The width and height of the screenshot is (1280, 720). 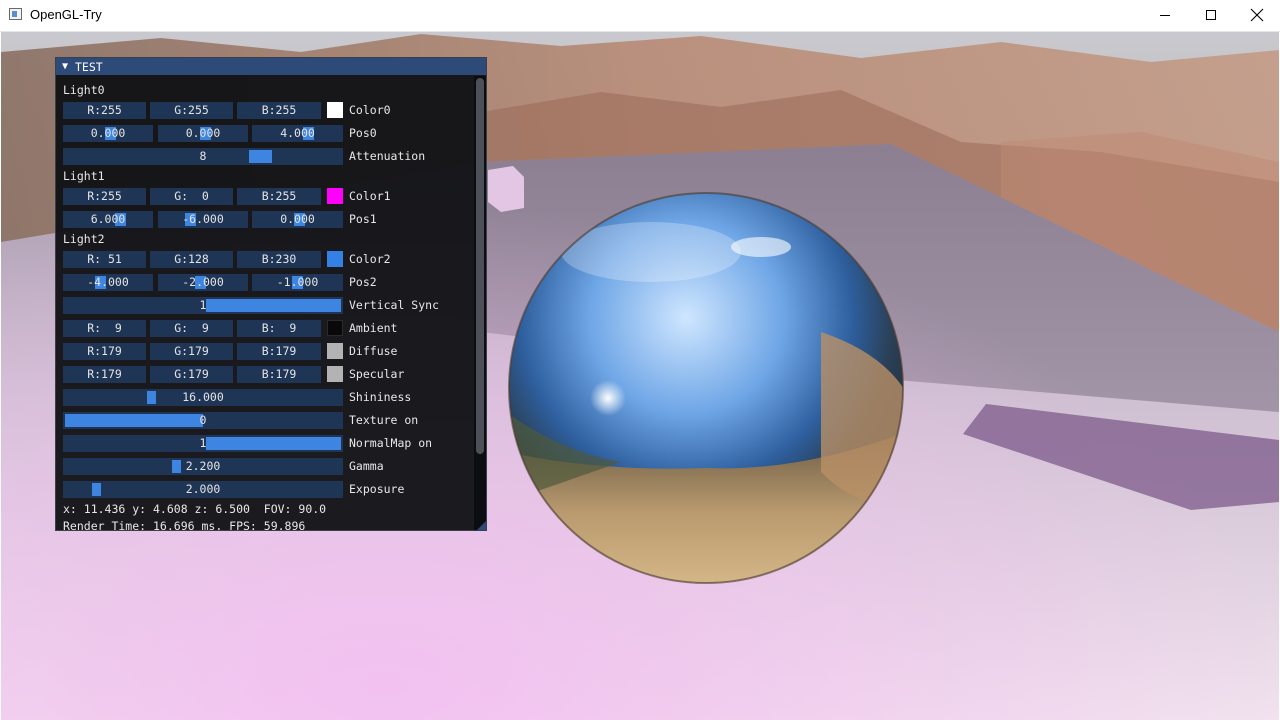 What do you see at coordinates (391, 443) in the screenshot?
I see `normalmap-label: NormalMap on` at bounding box center [391, 443].